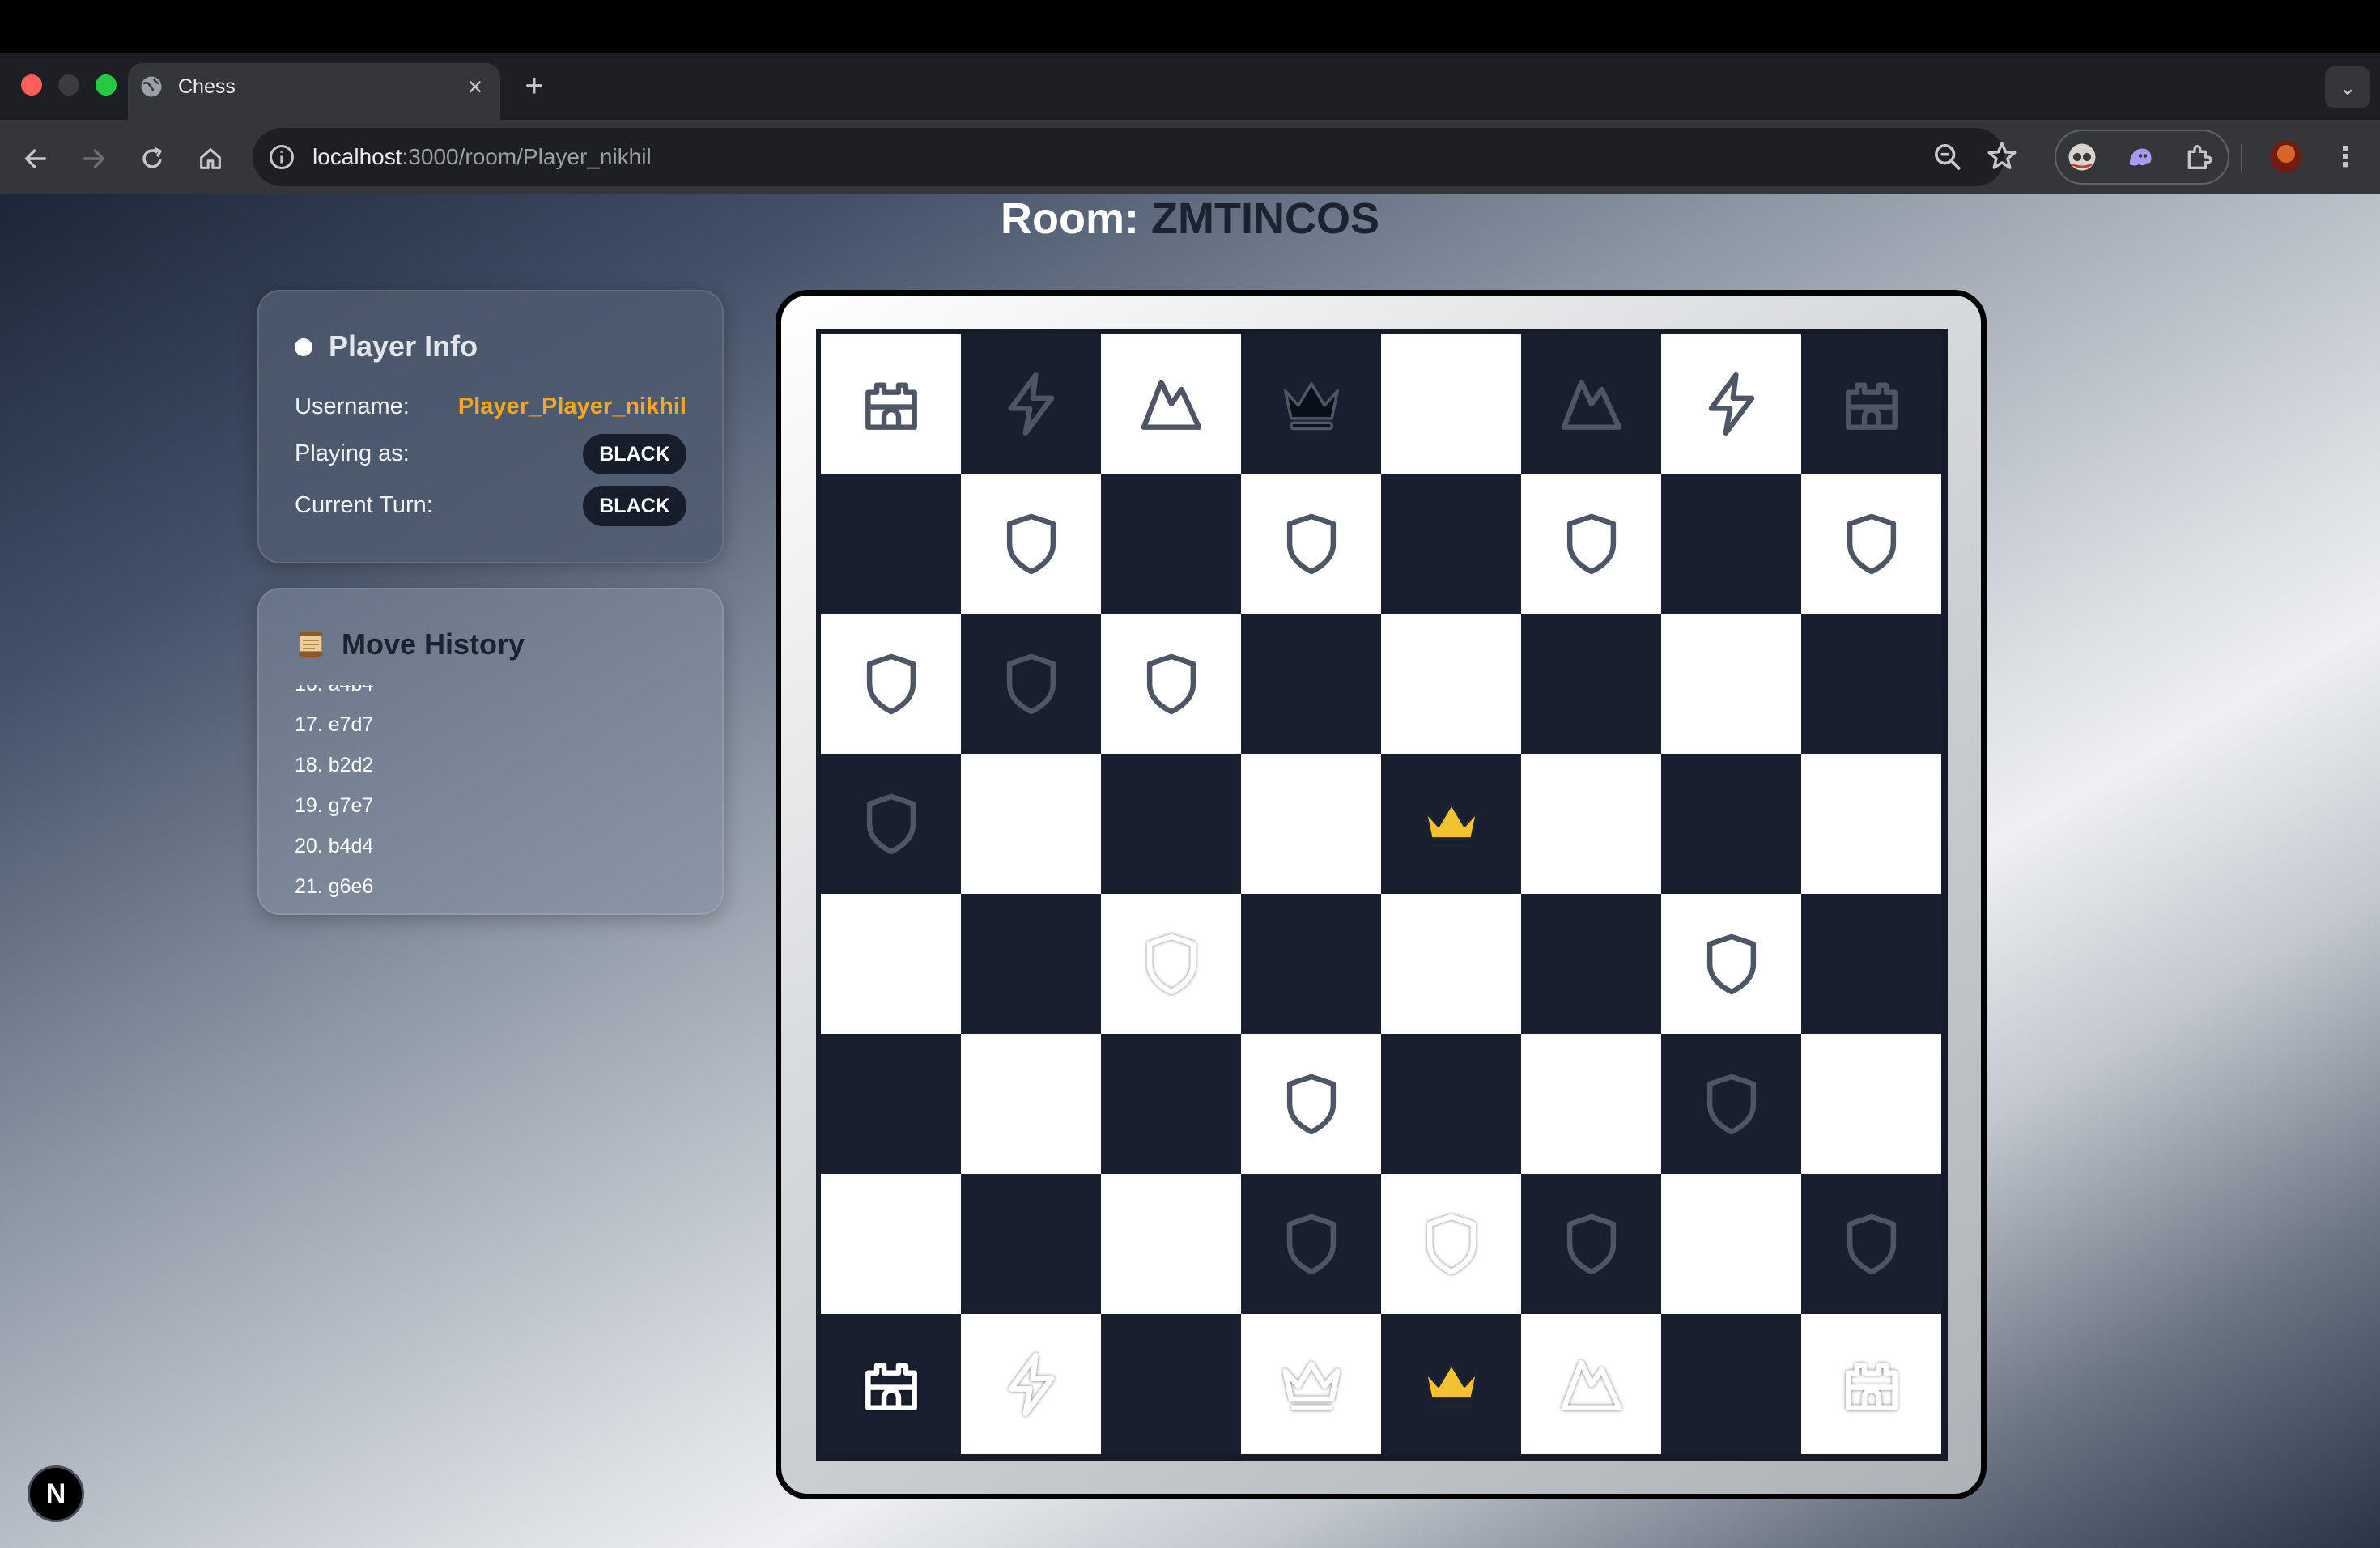  Describe the element at coordinates (482, 157) in the screenshot. I see `url-text: localhost:3000/room/Player_nikhil` at that location.